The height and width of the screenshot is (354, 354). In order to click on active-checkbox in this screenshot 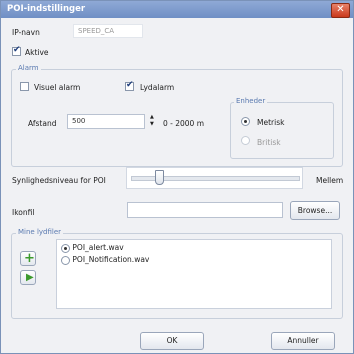, I will do `click(16, 50)`.